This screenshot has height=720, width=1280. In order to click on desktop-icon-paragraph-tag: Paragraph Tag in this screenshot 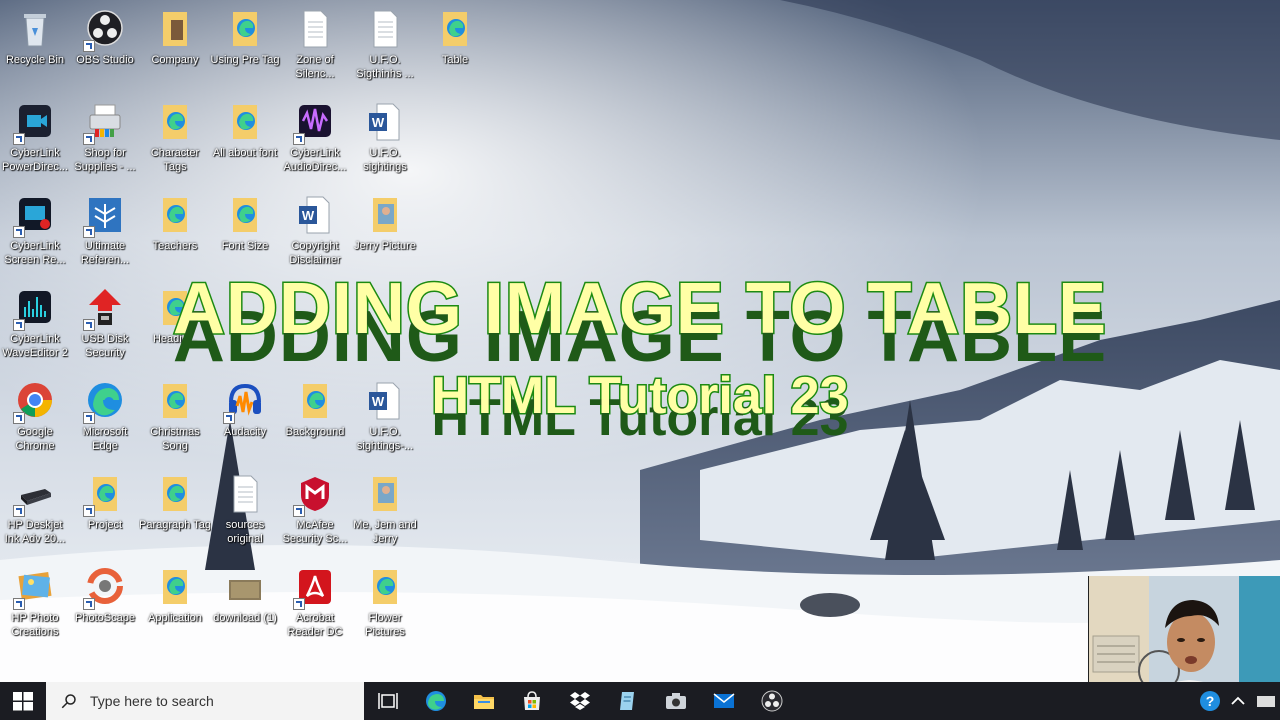, I will do `click(175, 509)`.